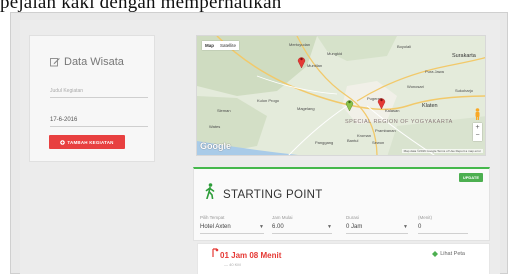 The image size is (516, 274). Describe the element at coordinates (224, 110) in the screenshot. I see `map-label-sleman: Sleman` at that location.